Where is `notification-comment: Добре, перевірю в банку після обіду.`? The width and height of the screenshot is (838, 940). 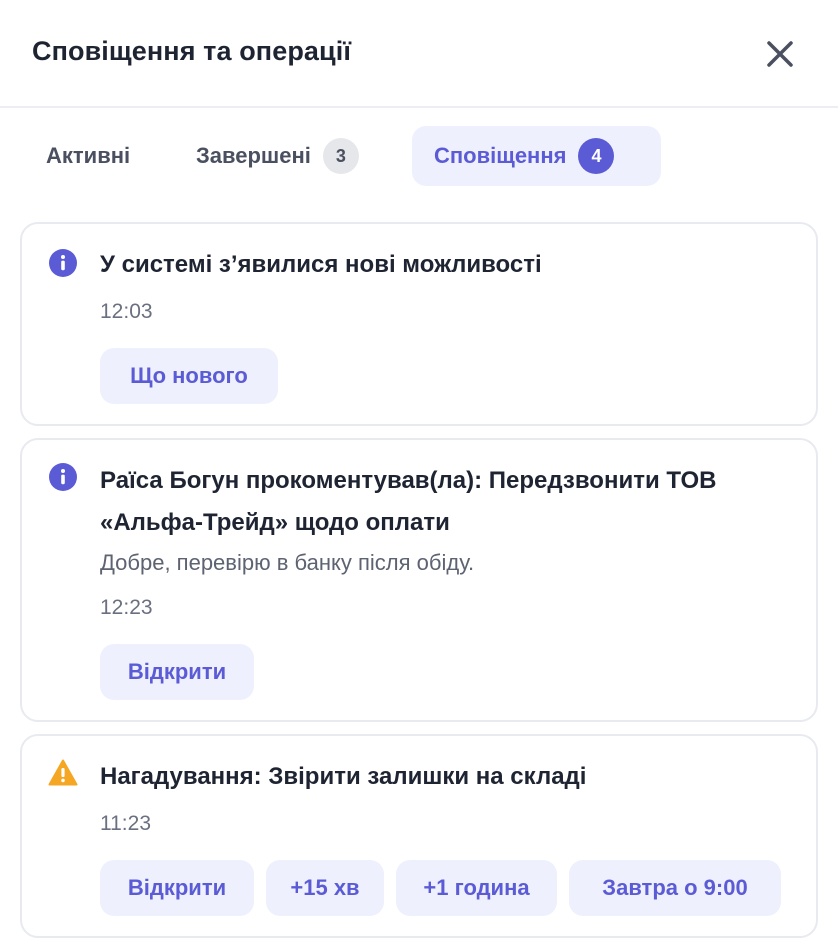
notification-comment: Добре, перевірю в банку після обіду. is located at coordinates (287, 562).